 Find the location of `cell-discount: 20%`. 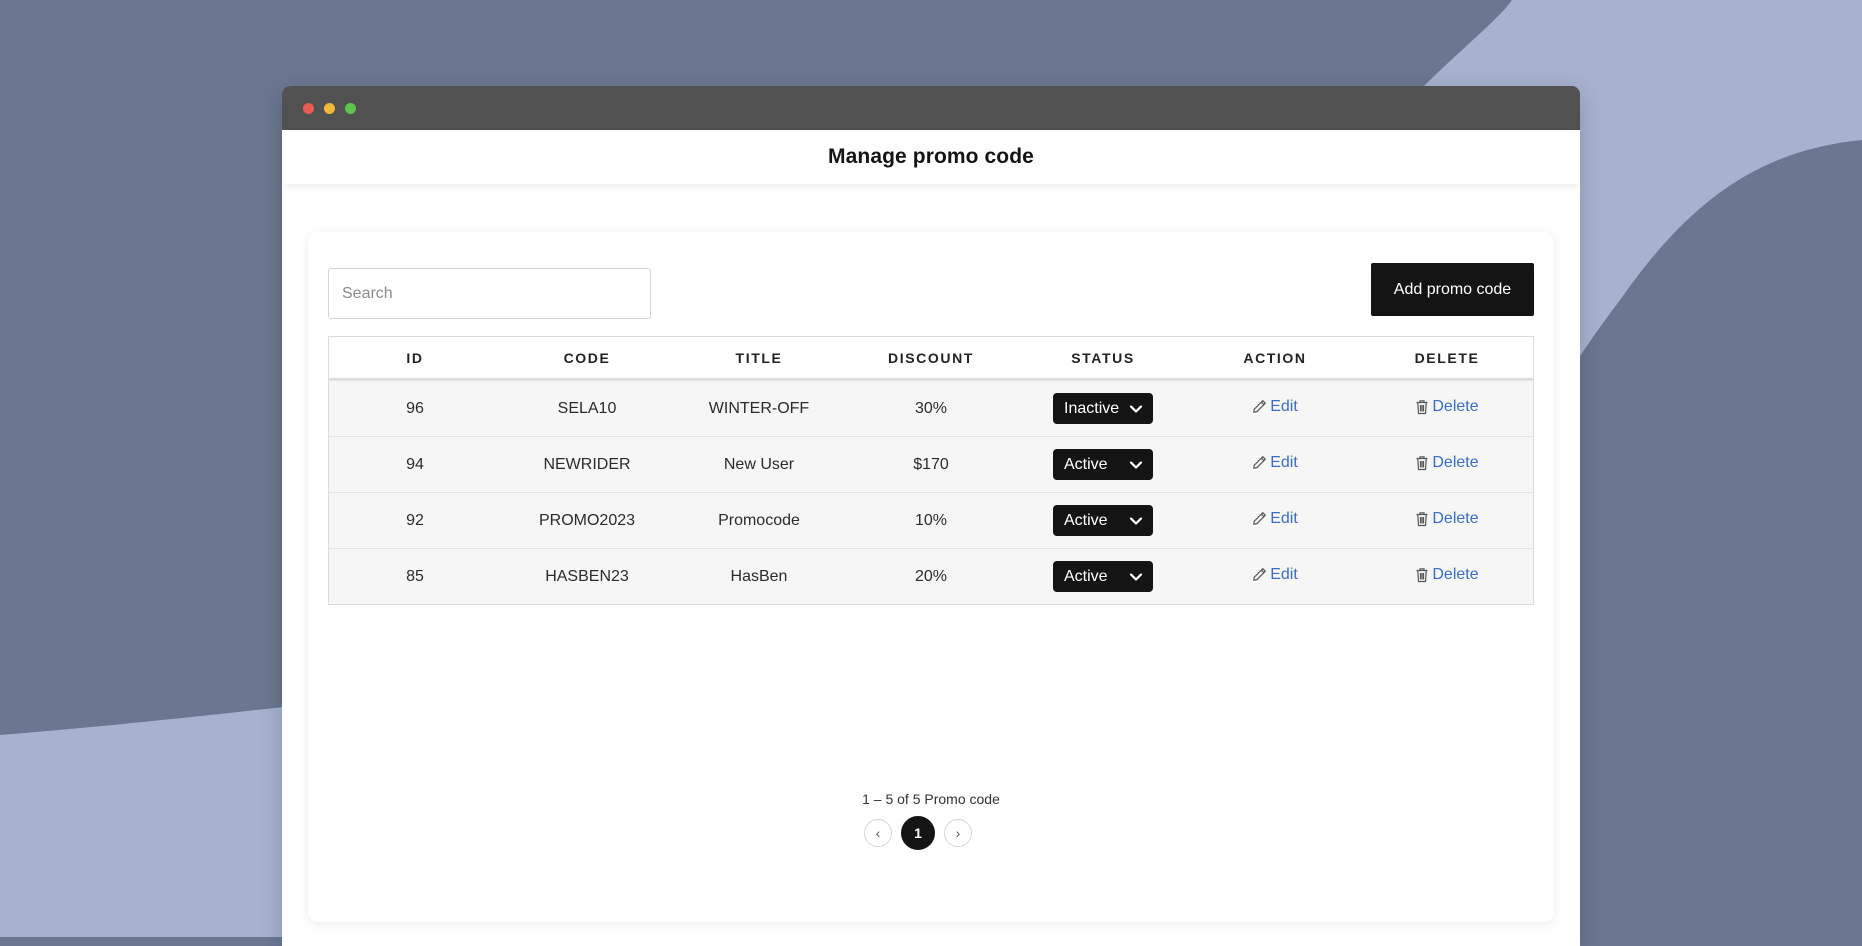

cell-discount: 20% is located at coordinates (931, 576).